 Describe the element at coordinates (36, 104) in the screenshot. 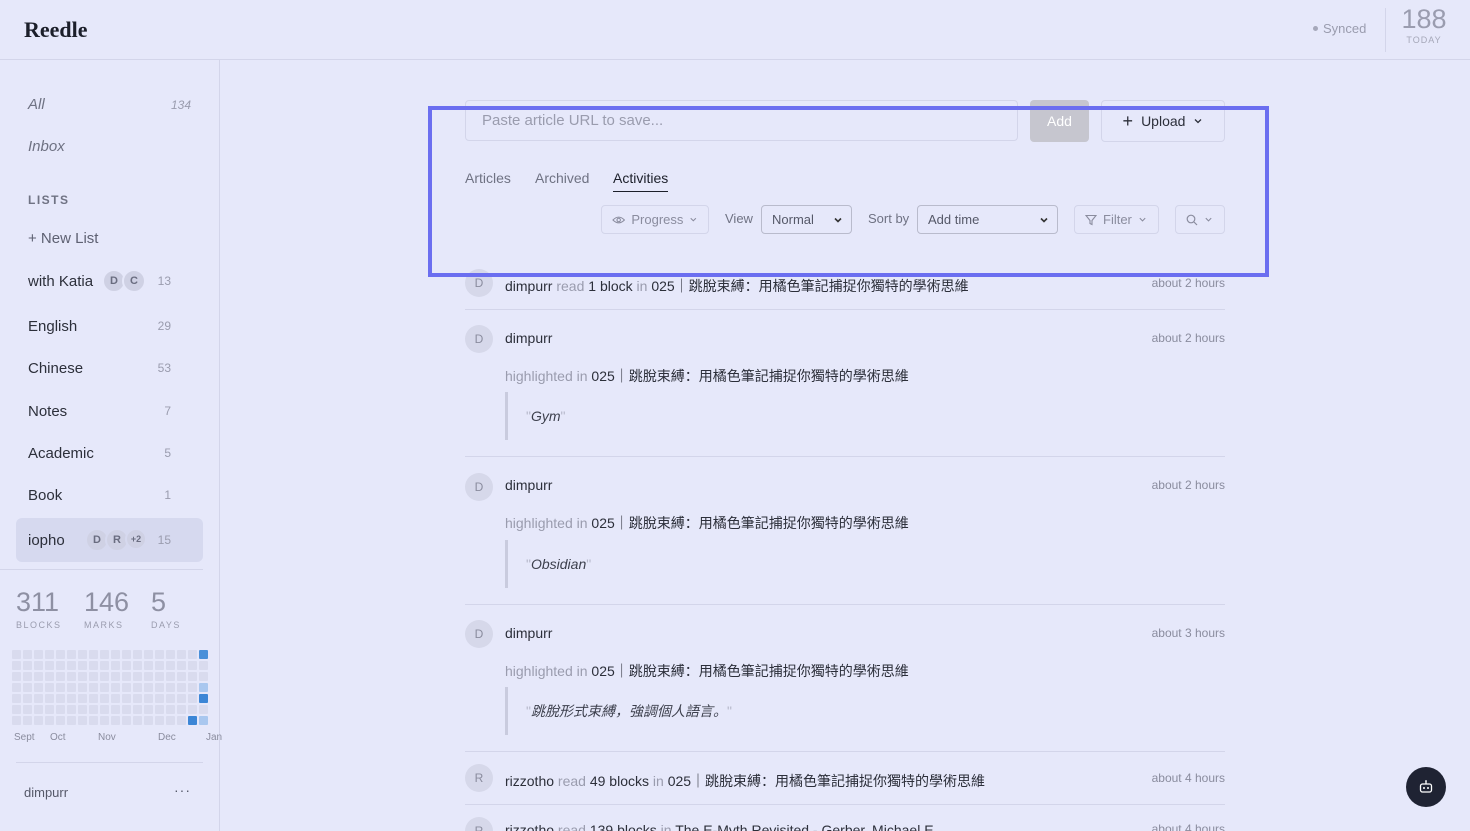

I see `sidebar-item-all: All` at that location.